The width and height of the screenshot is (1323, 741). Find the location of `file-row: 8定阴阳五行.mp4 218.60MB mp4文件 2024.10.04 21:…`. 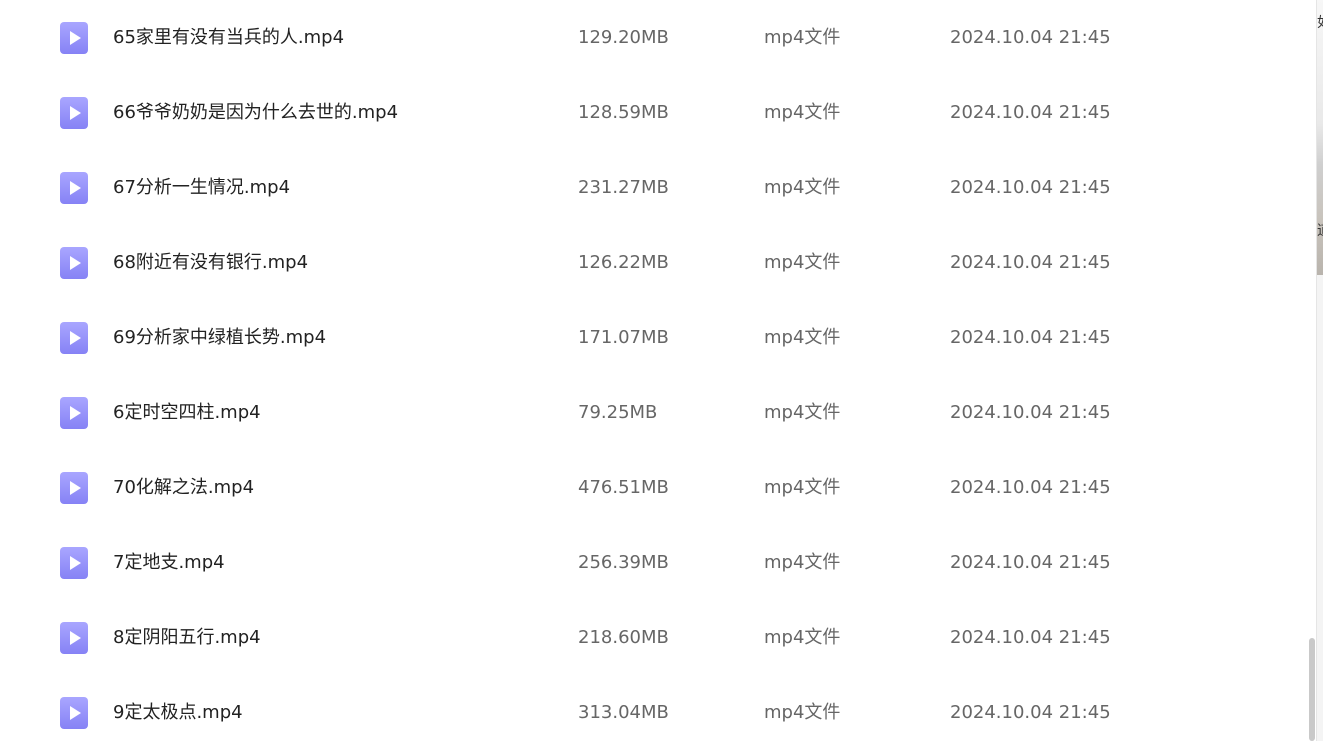

file-row: 8定阴阳五行.mp4 218.60MB mp4文件 2024.10.04 21:… is located at coordinates (658, 637).